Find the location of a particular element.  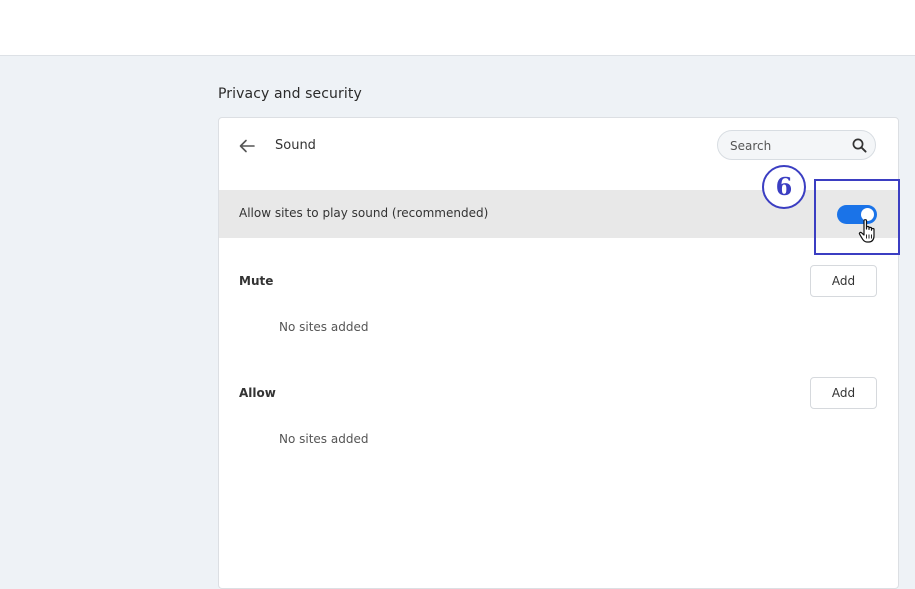

search-box is located at coordinates (796, 145).